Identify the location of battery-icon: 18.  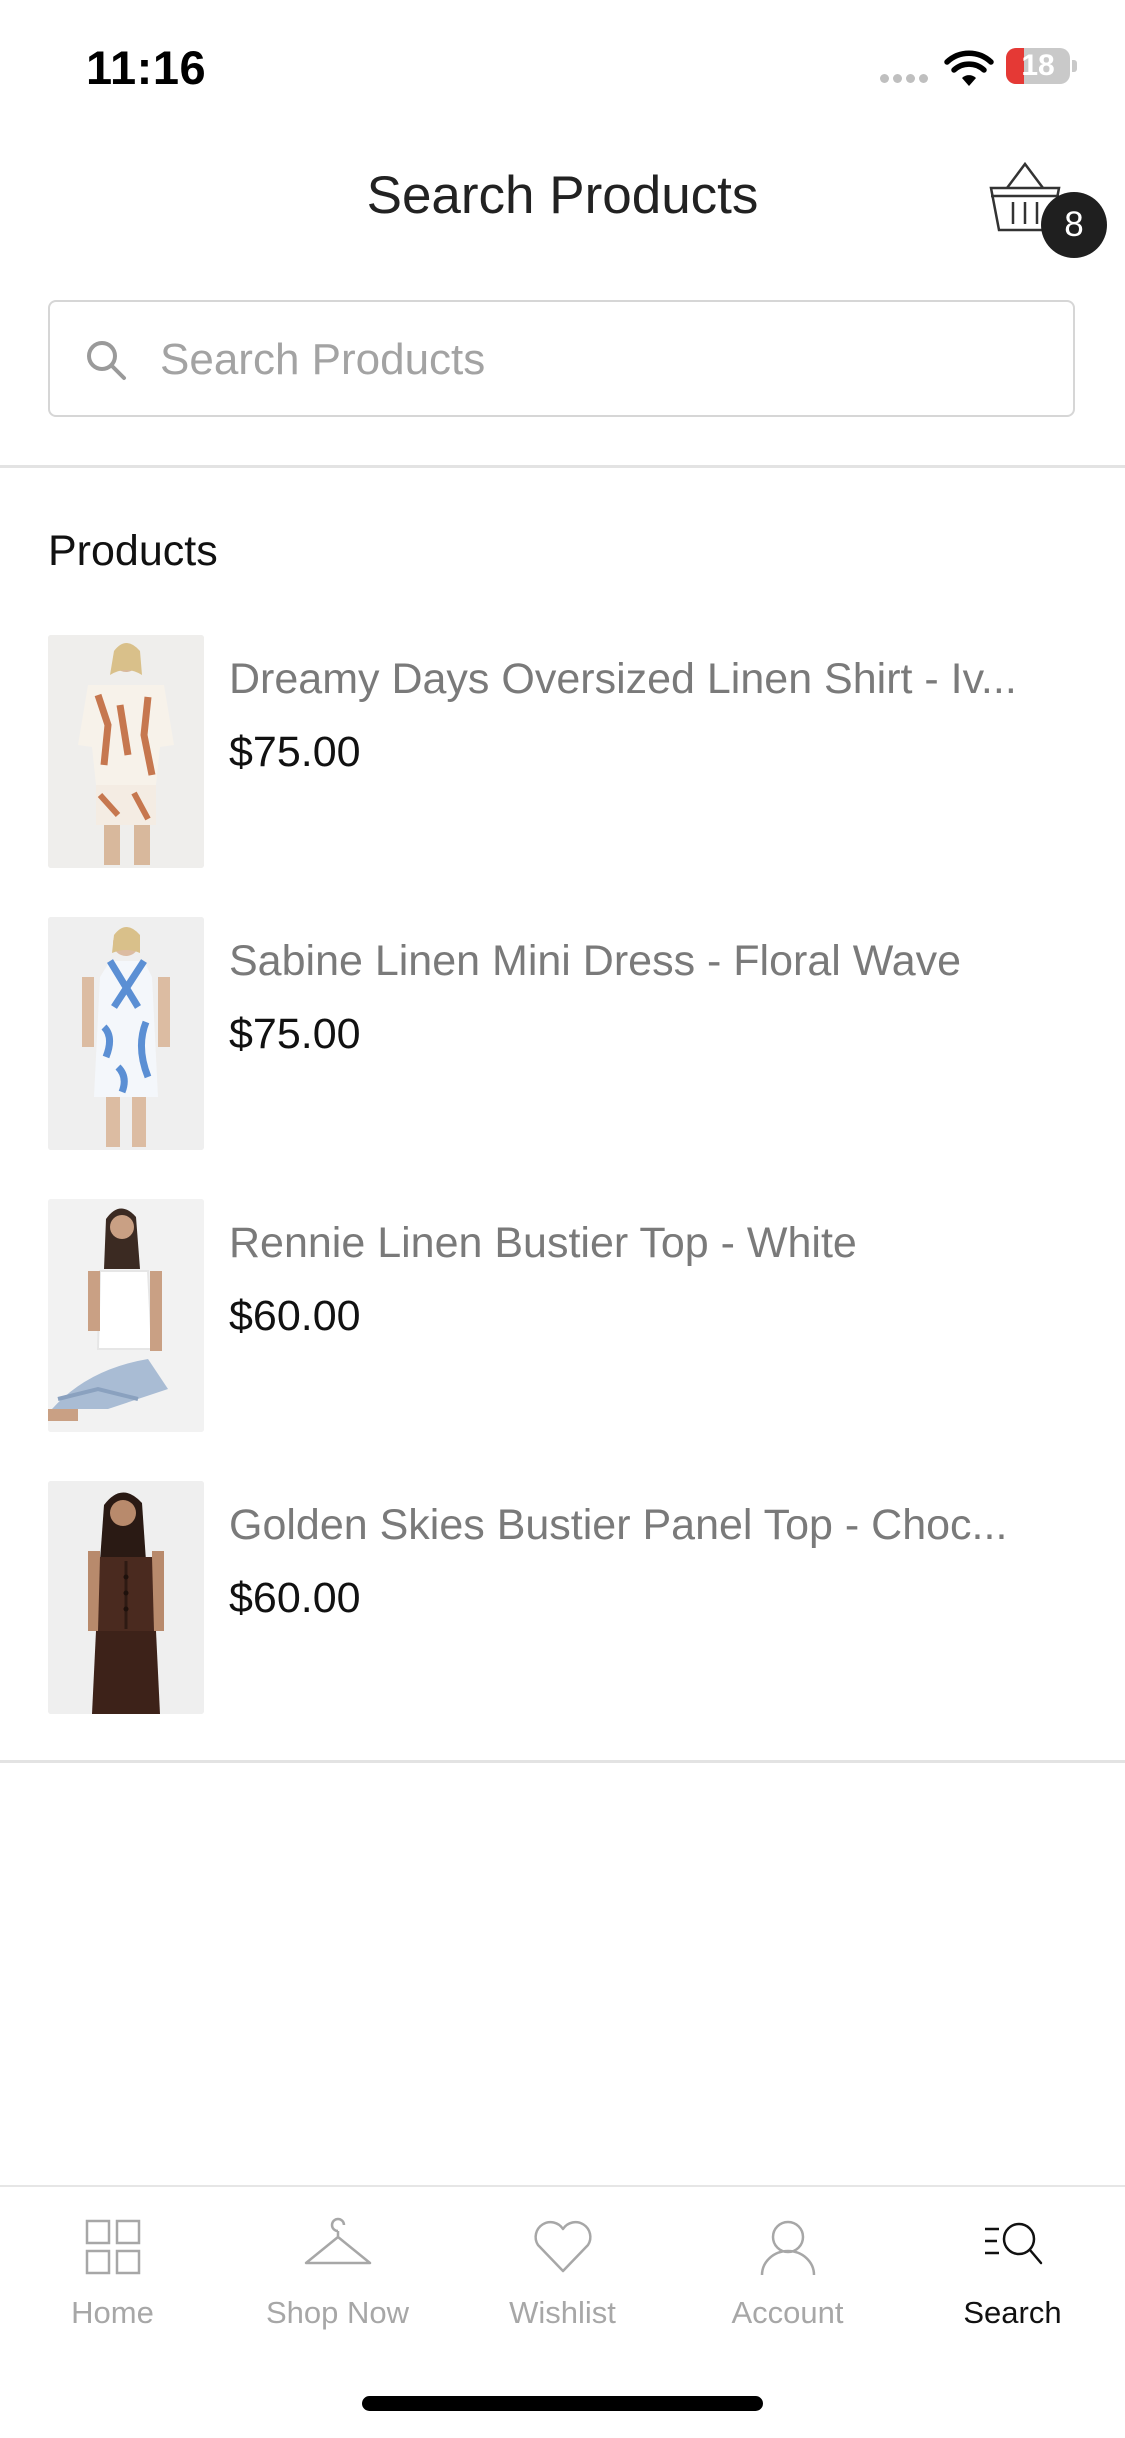
(1041, 67).